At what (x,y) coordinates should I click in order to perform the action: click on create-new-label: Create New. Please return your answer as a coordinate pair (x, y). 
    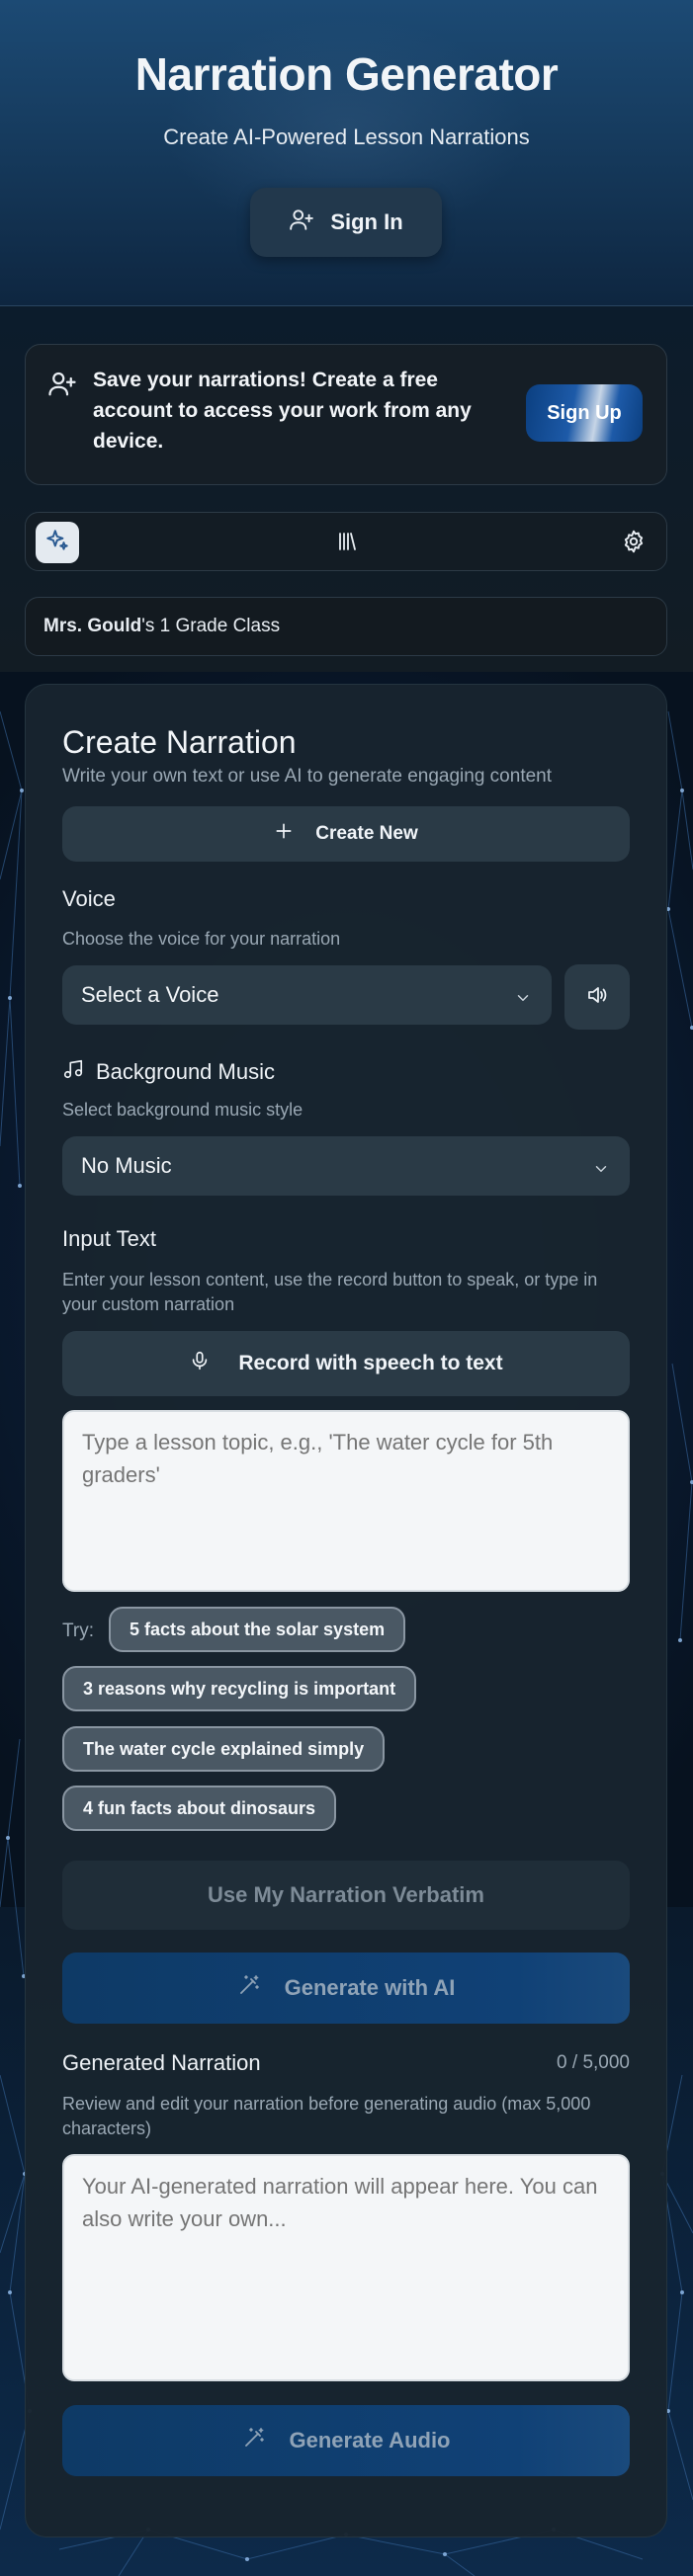
    Looking at the image, I should click on (366, 833).